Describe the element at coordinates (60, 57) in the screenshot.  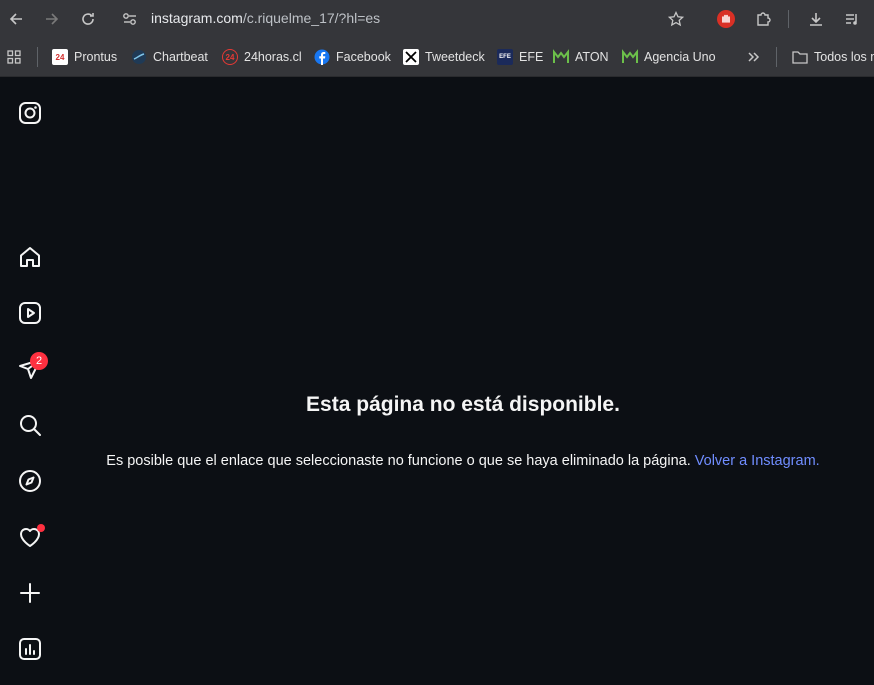
I see `prontus-icon: 24` at that location.